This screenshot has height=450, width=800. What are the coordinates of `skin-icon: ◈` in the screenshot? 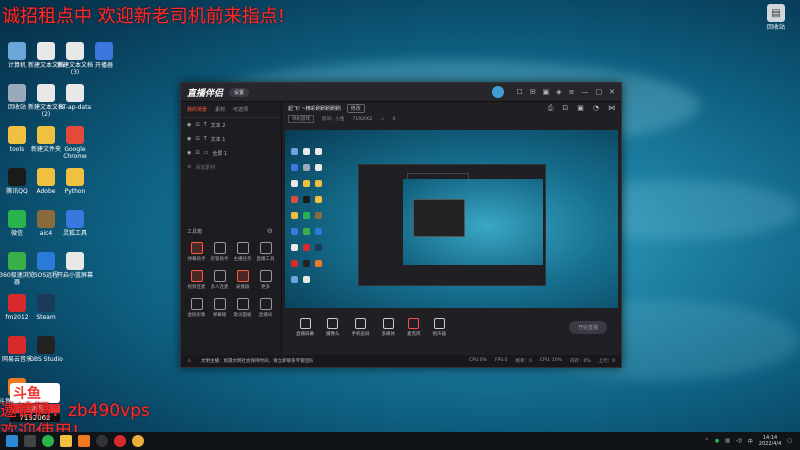 It's located at (558, 92).